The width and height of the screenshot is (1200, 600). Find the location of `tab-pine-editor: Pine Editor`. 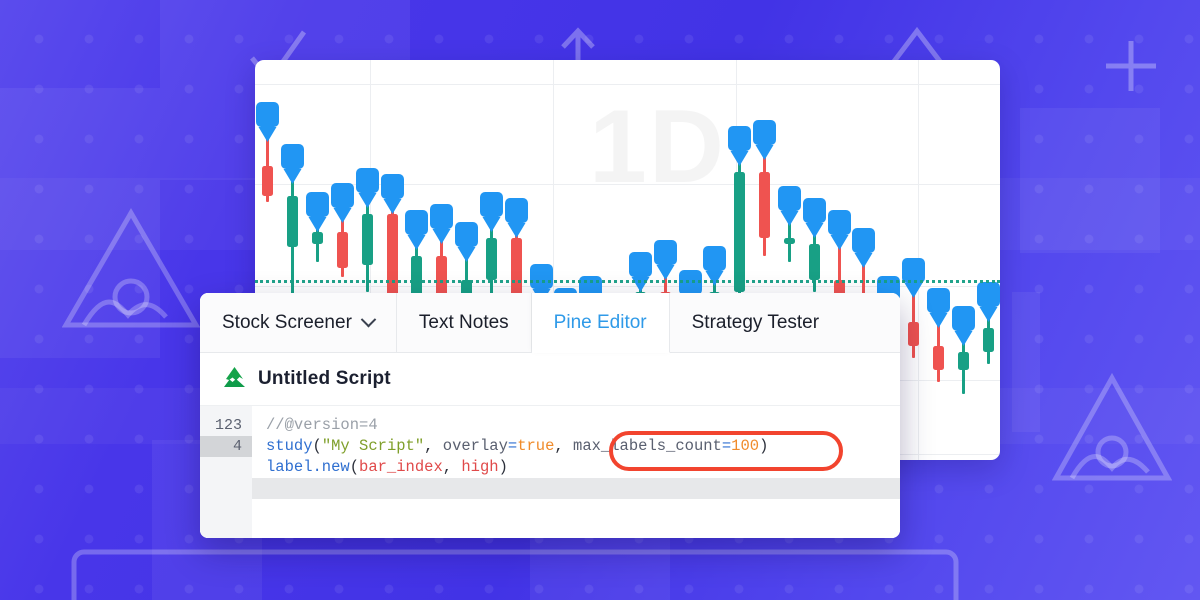

tab-pine-editor: Pine Editor is located at coordinates (600, 323).